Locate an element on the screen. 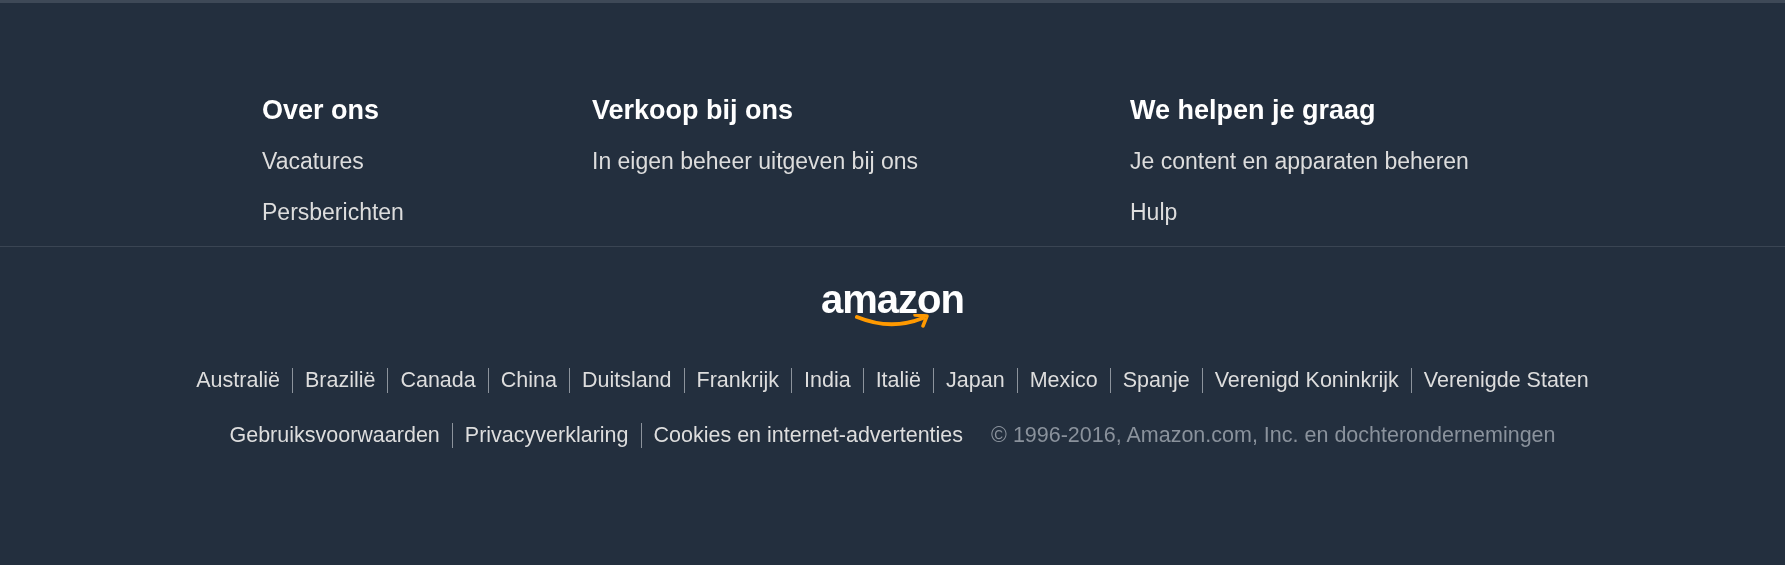 The width and height of the screenshot is (1785, 565). country-link: India is located at coordinates (827, 380).